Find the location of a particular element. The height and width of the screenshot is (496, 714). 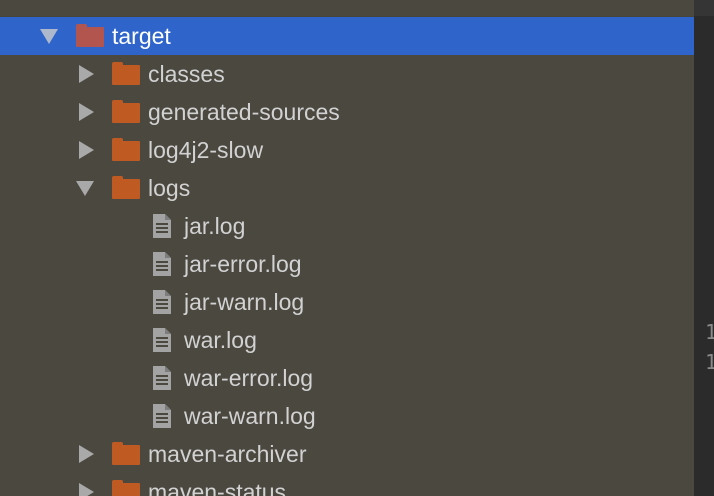

tree-node-label: war-error.log is located at coordinates (249, 378).